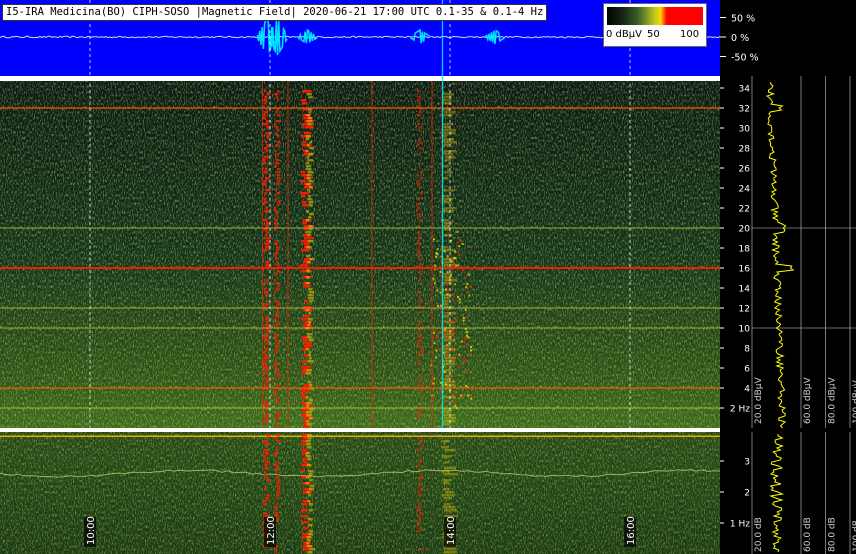  Describe the element at coordinates (745, 270) in the screenshot. I see `frequency-tick-label: 16` at that location.